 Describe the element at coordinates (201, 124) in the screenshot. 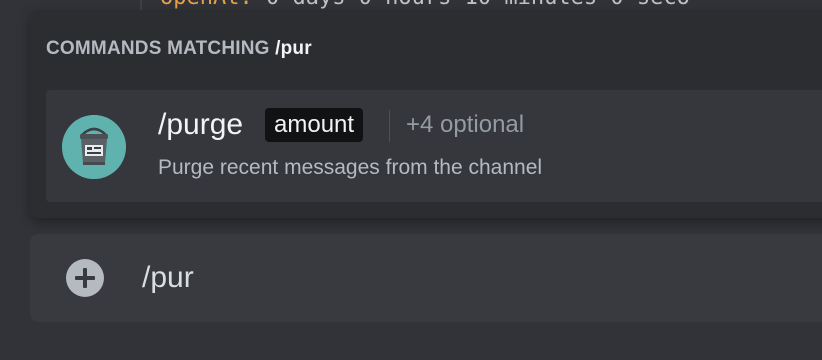

I see `command-name: /purge` at that location.